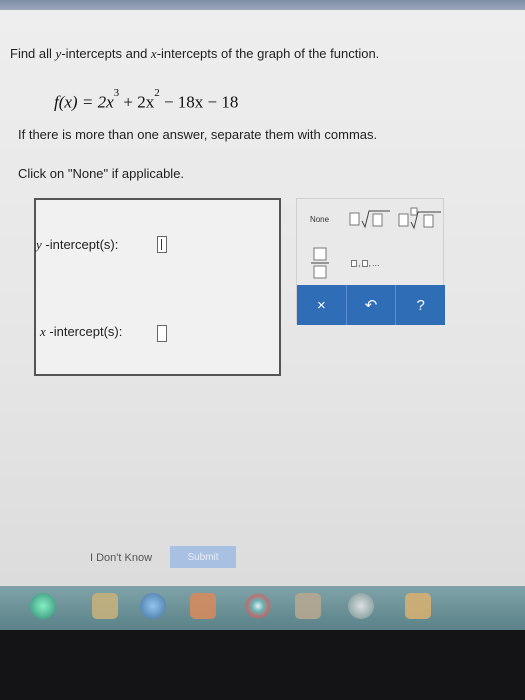  What do you see at coordinates (101, 173) in the screenshot?
I see `instruction-none: Click on "None" if applicable.` at bounding box center [101, 173].